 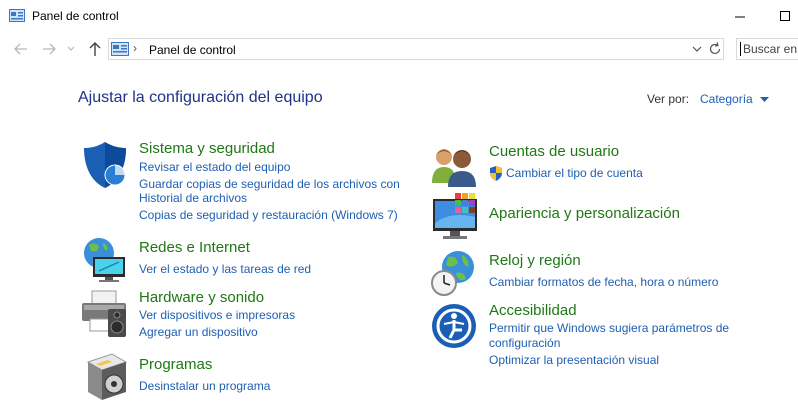 What do you see at coordinates (603, 282) in the screenshot?
I see `link-change-formats: Cambiar formatos de fecha, hora o número` at bounding box center [603, 282].